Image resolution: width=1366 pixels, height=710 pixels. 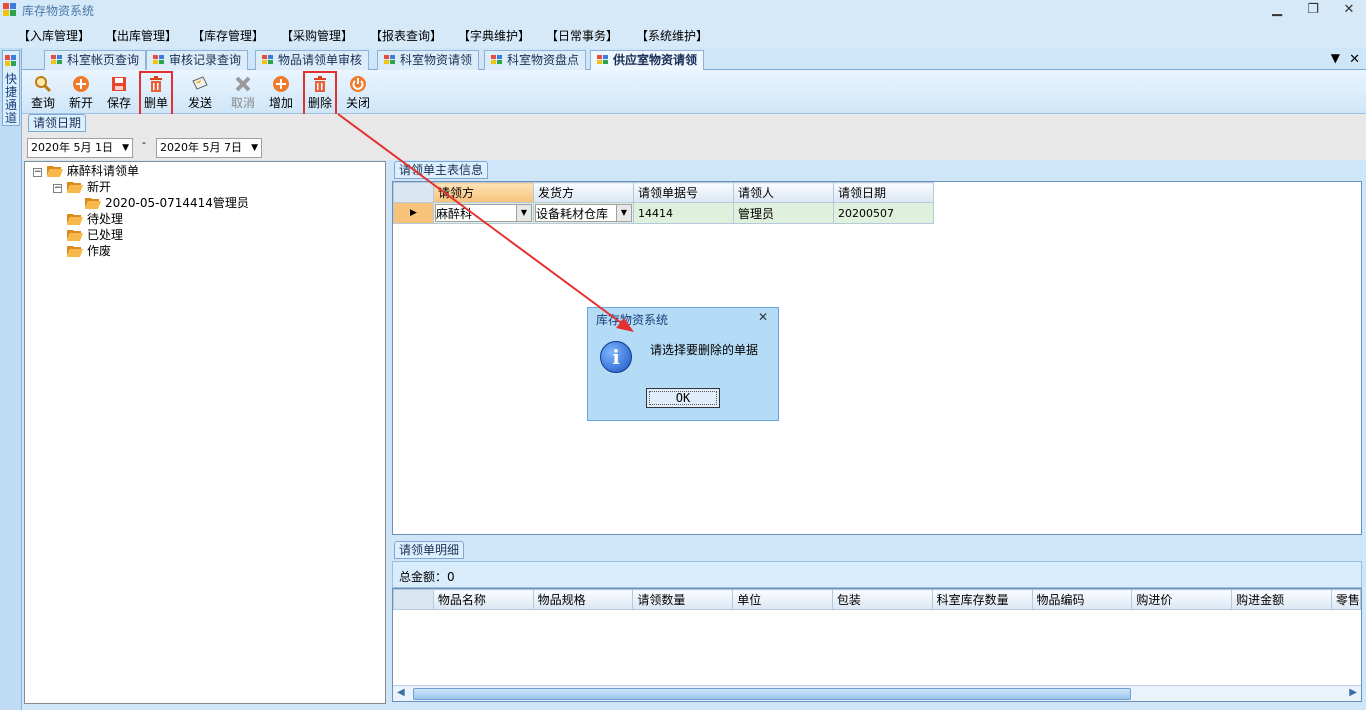 I want to click on menu-outbound: 【出库管理】, so click(x=141, y=35).